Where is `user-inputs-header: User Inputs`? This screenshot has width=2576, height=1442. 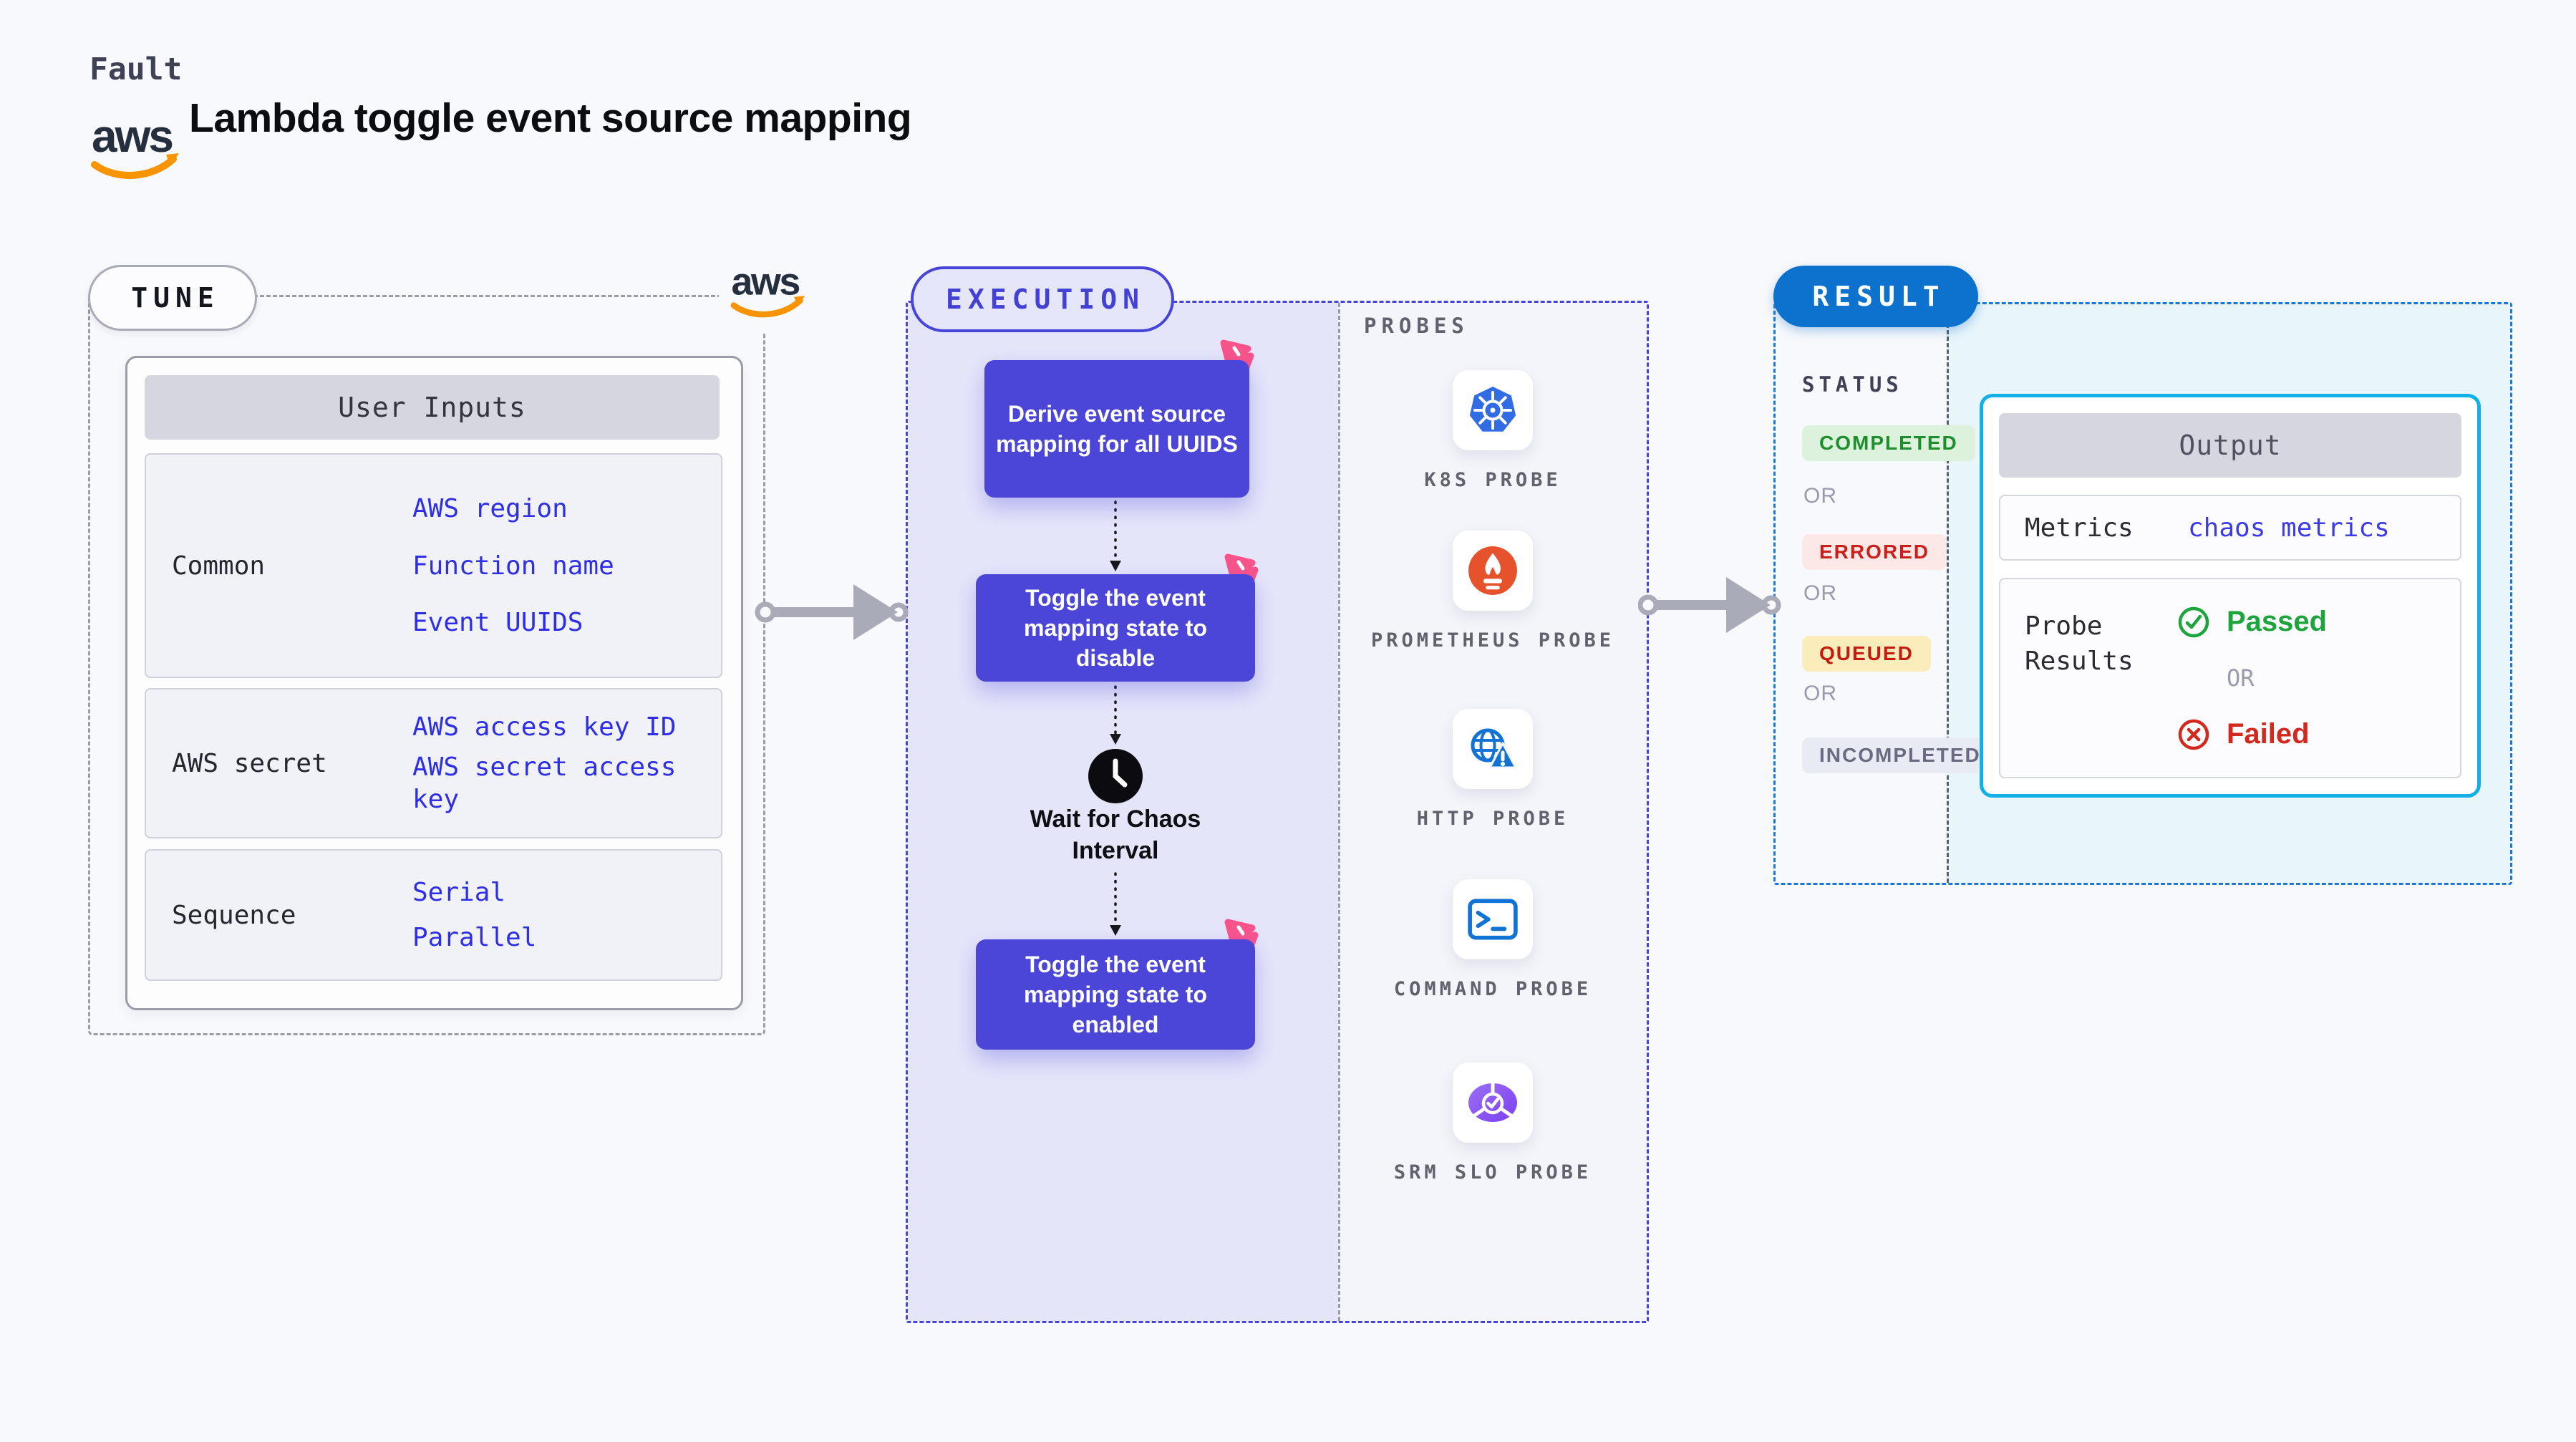
user-inputs-header: User Inputs is located at coordinates (432, 407).